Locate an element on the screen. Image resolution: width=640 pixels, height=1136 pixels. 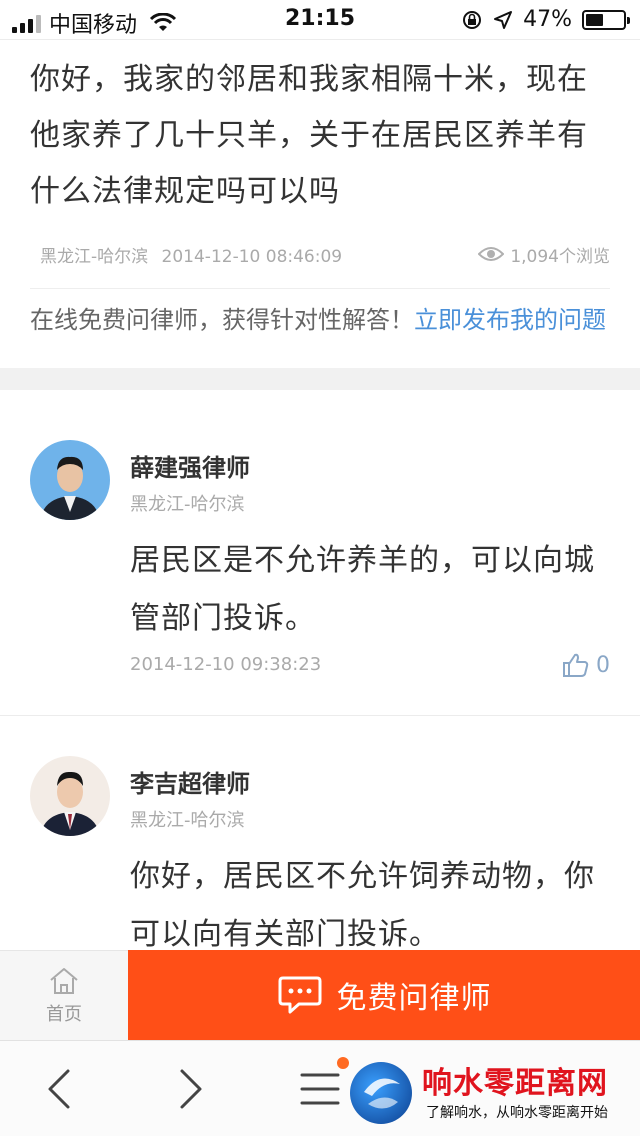
section-gap is located at coordinates (320, 379).